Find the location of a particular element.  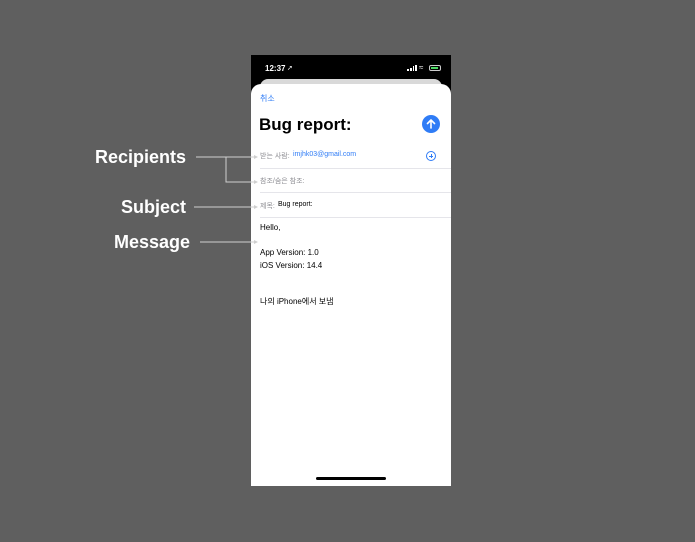

connector-cc is located at coordinates (240, 170).